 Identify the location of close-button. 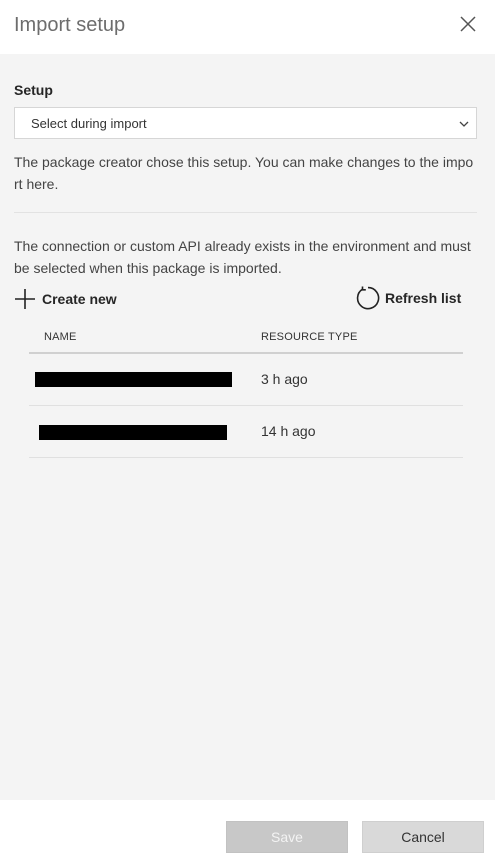
(468, 24).